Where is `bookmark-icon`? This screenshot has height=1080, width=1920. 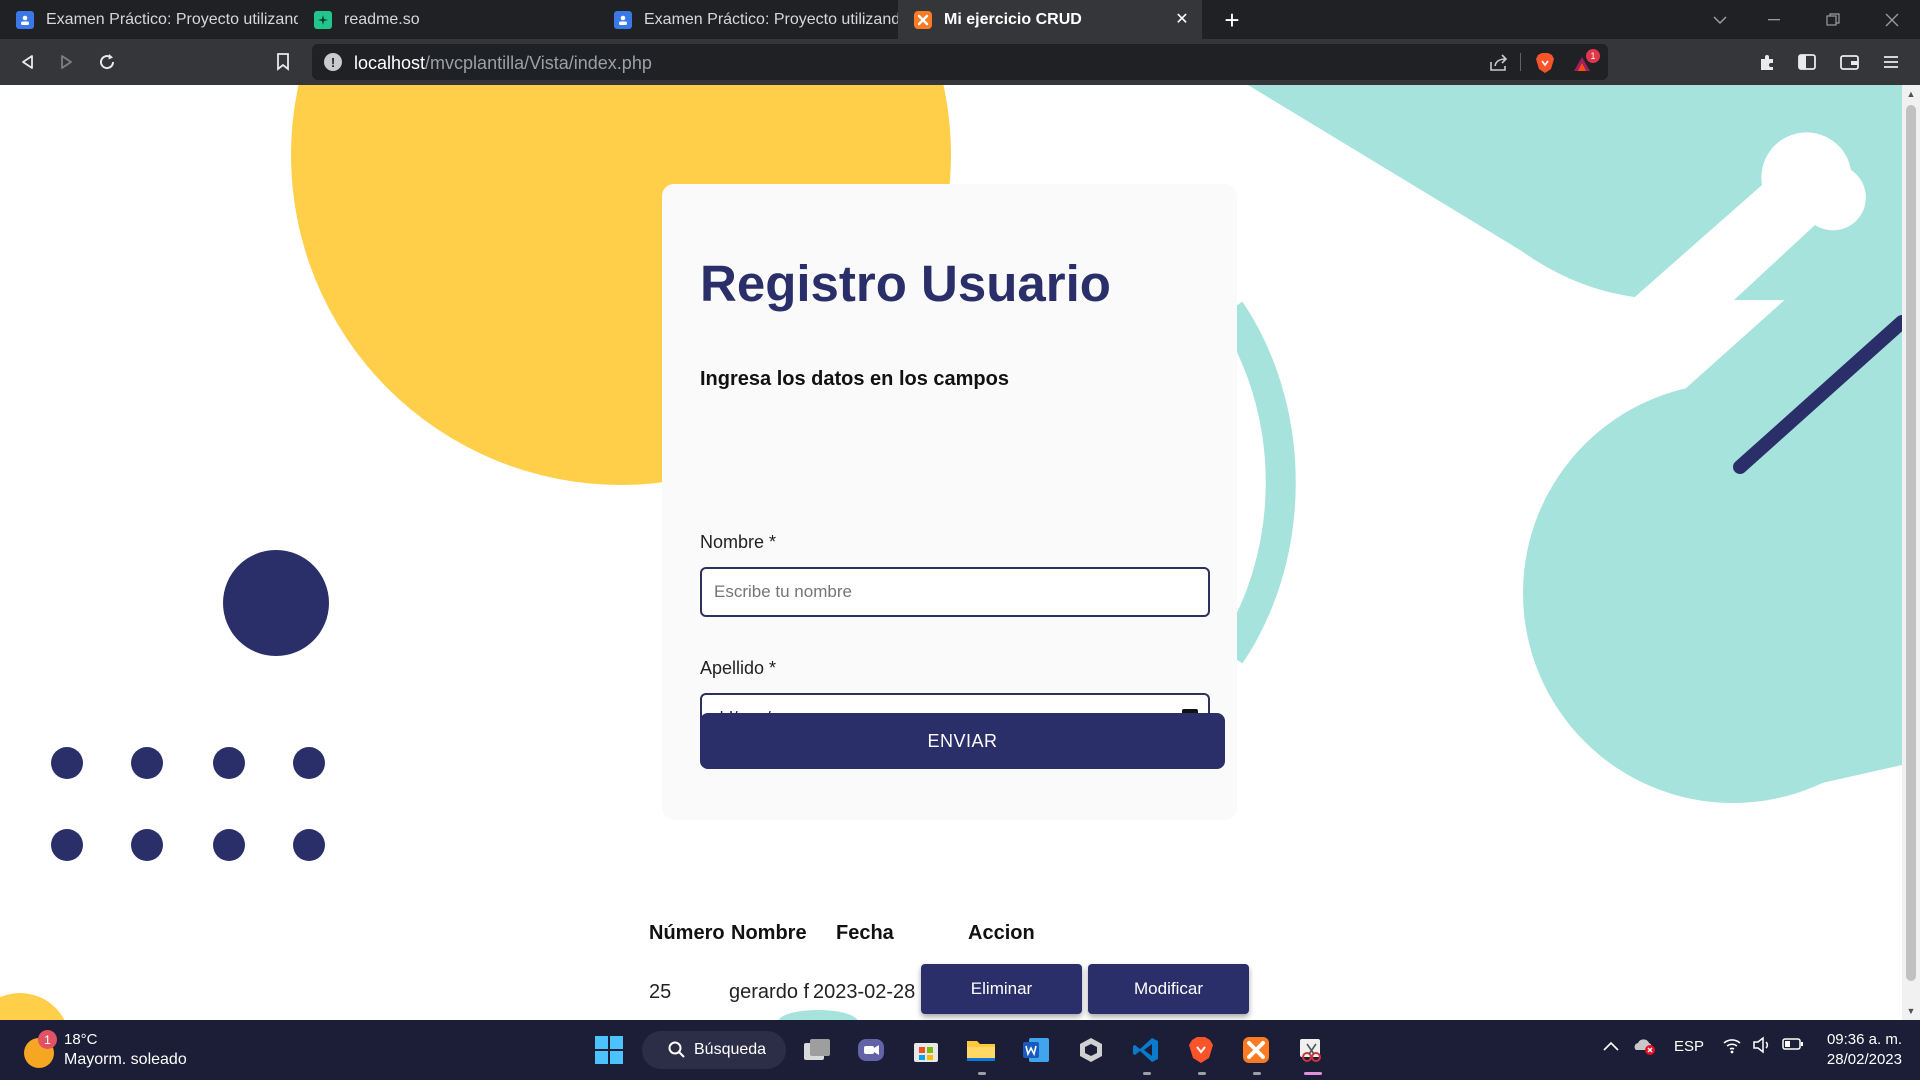
bookmark-icon is located at coordinates (283, 62).